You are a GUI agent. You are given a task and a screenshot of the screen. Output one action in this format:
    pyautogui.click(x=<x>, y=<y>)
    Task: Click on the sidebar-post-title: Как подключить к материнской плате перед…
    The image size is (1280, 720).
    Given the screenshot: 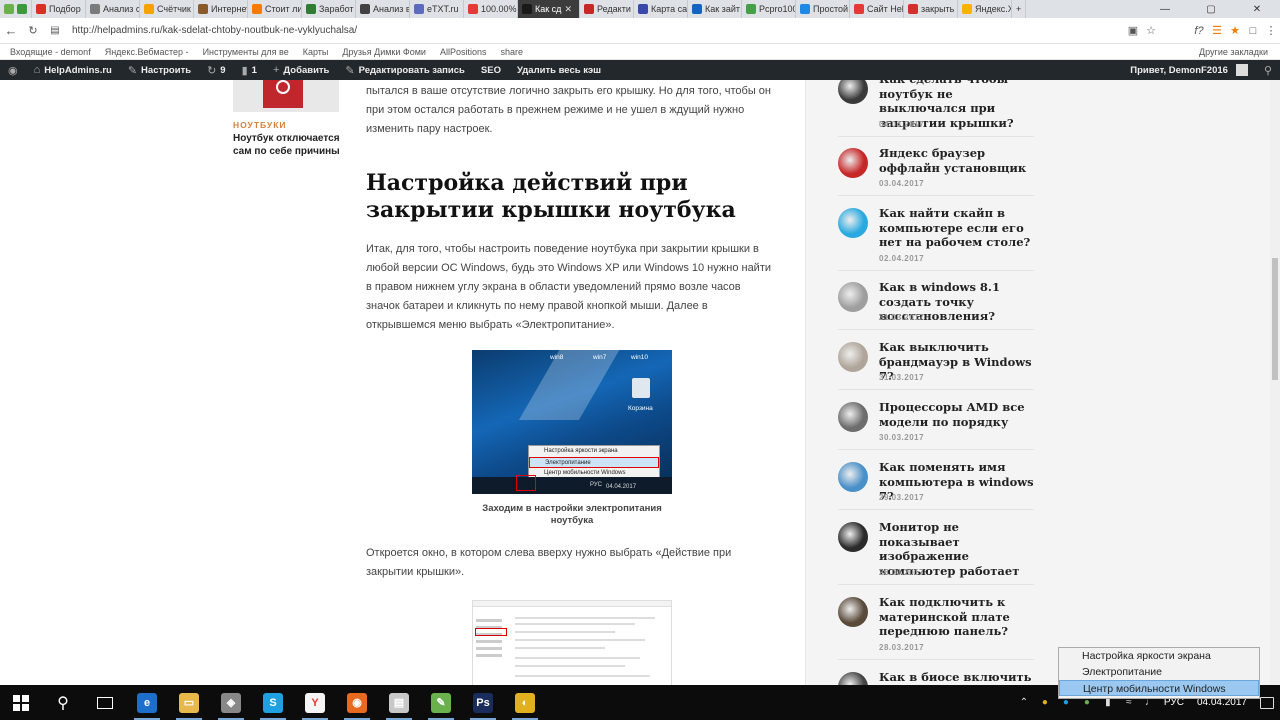 What is the action you would take?
    pyautogui.click(x=959, y=617)
    